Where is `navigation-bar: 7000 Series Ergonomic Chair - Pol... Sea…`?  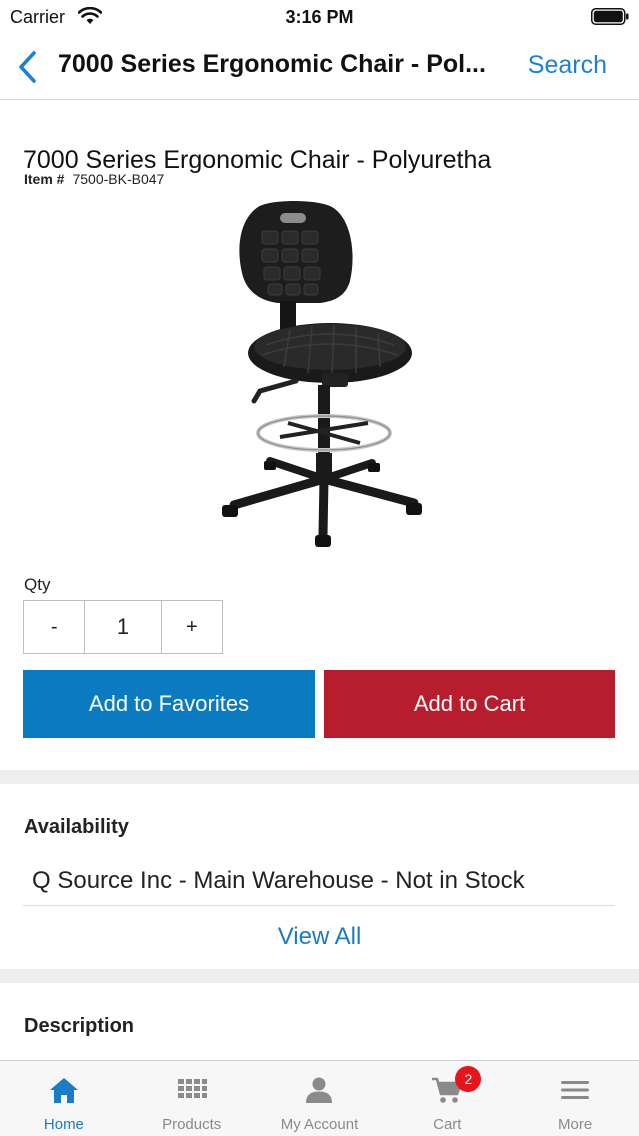
navigation-bar: 7000 Series Ergonomic Chair - Pol... Sea… is located at coordinates (319, 67).